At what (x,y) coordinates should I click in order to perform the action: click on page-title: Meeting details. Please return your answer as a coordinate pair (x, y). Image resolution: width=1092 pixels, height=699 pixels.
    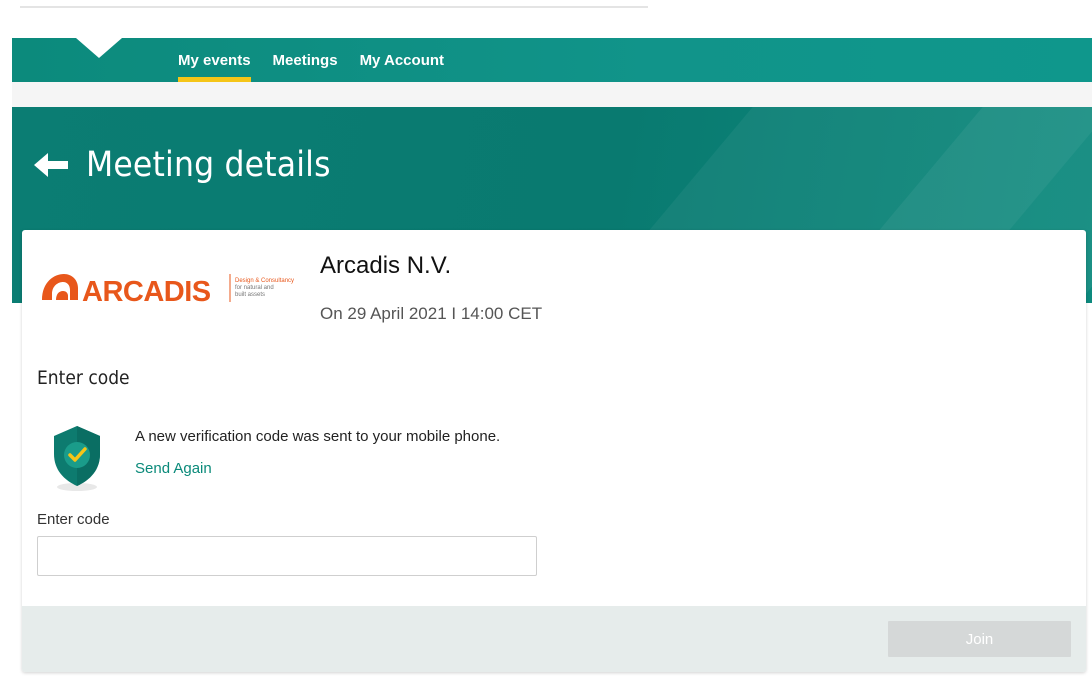
    Looking at the image, I should click on (208, 165).